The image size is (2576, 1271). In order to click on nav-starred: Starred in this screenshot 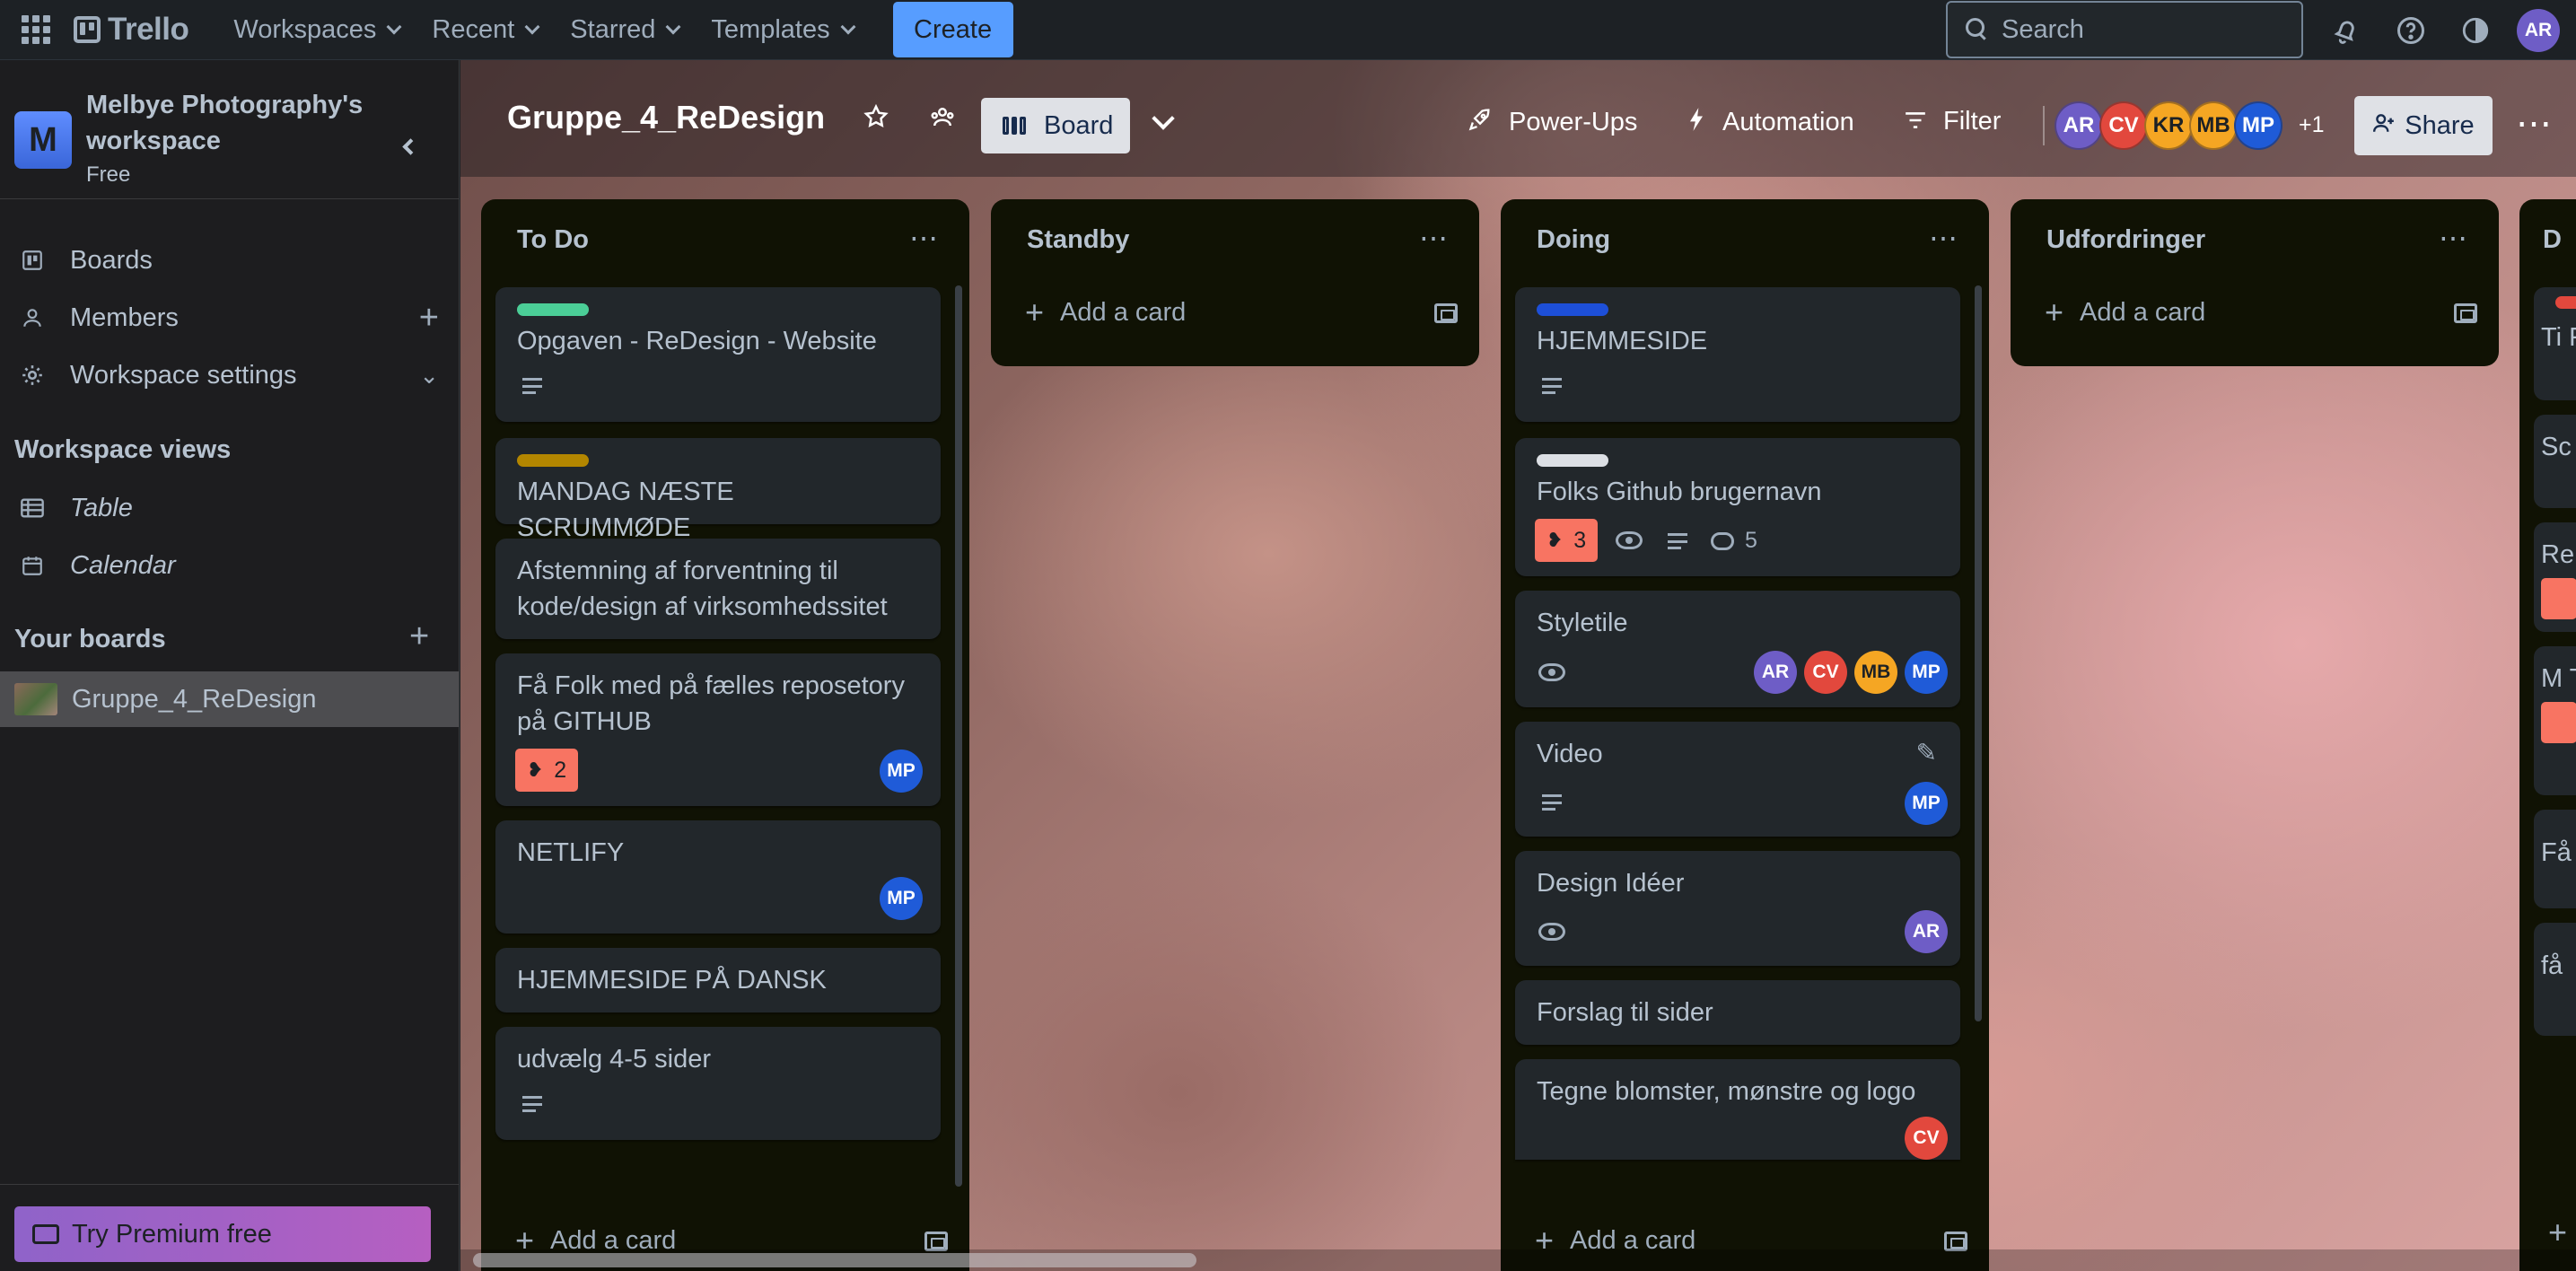, I will do `click(625, 30)`.